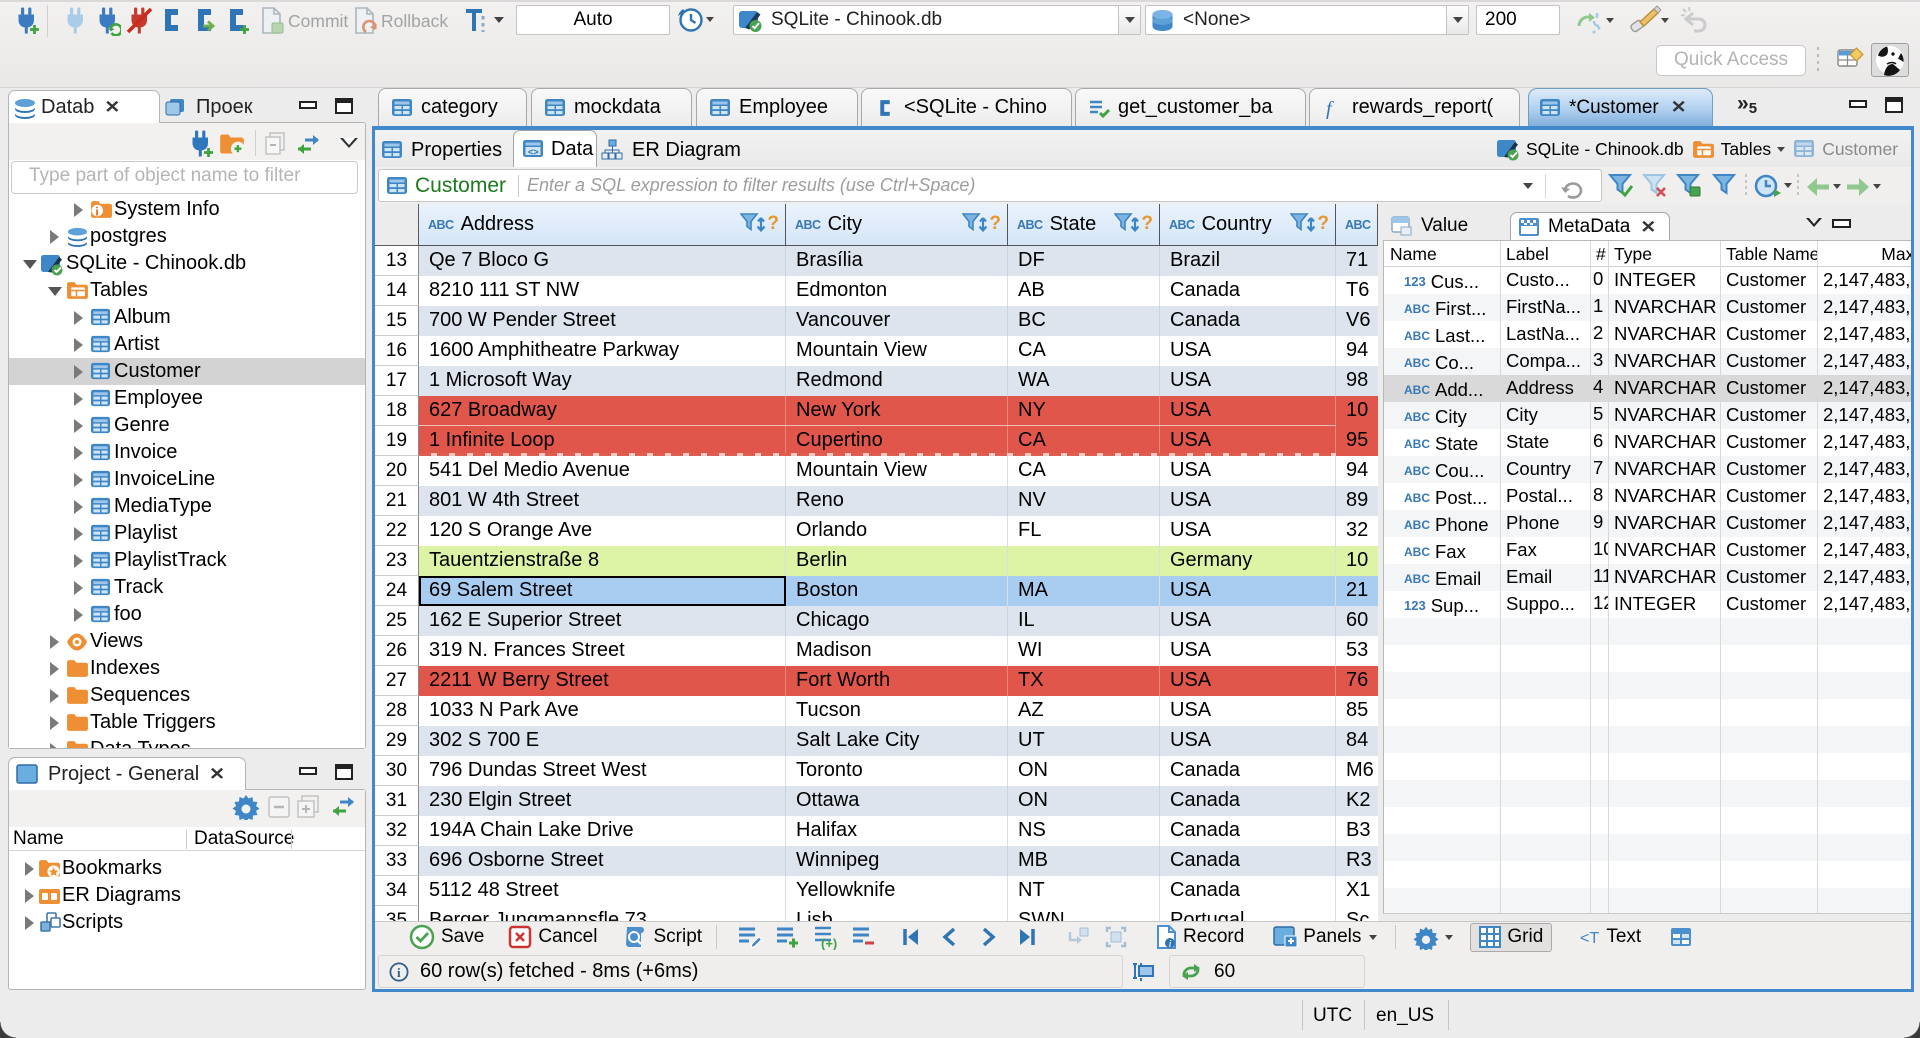 This screenshot has width=1920, height=1038. Describe the element at coordinates (1589, 938) in the screenshot. I see `svg-text: <T` at that location.